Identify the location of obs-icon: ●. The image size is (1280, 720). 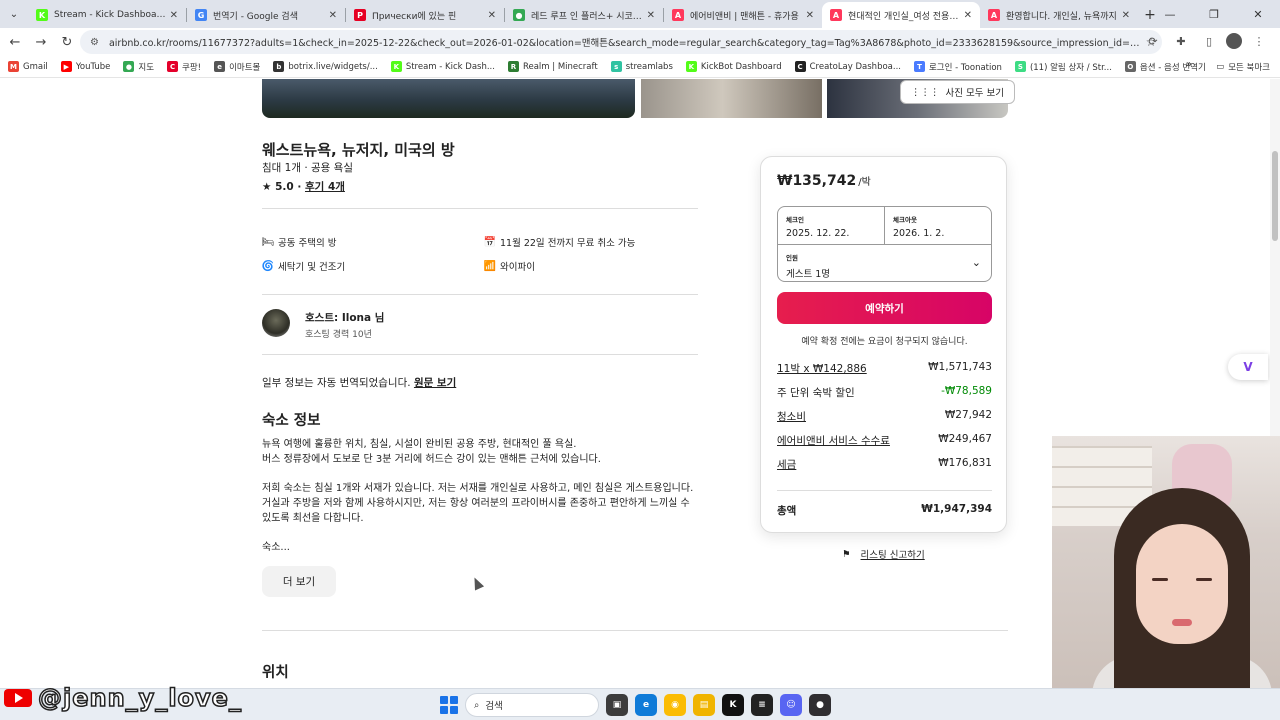
(820, 705).